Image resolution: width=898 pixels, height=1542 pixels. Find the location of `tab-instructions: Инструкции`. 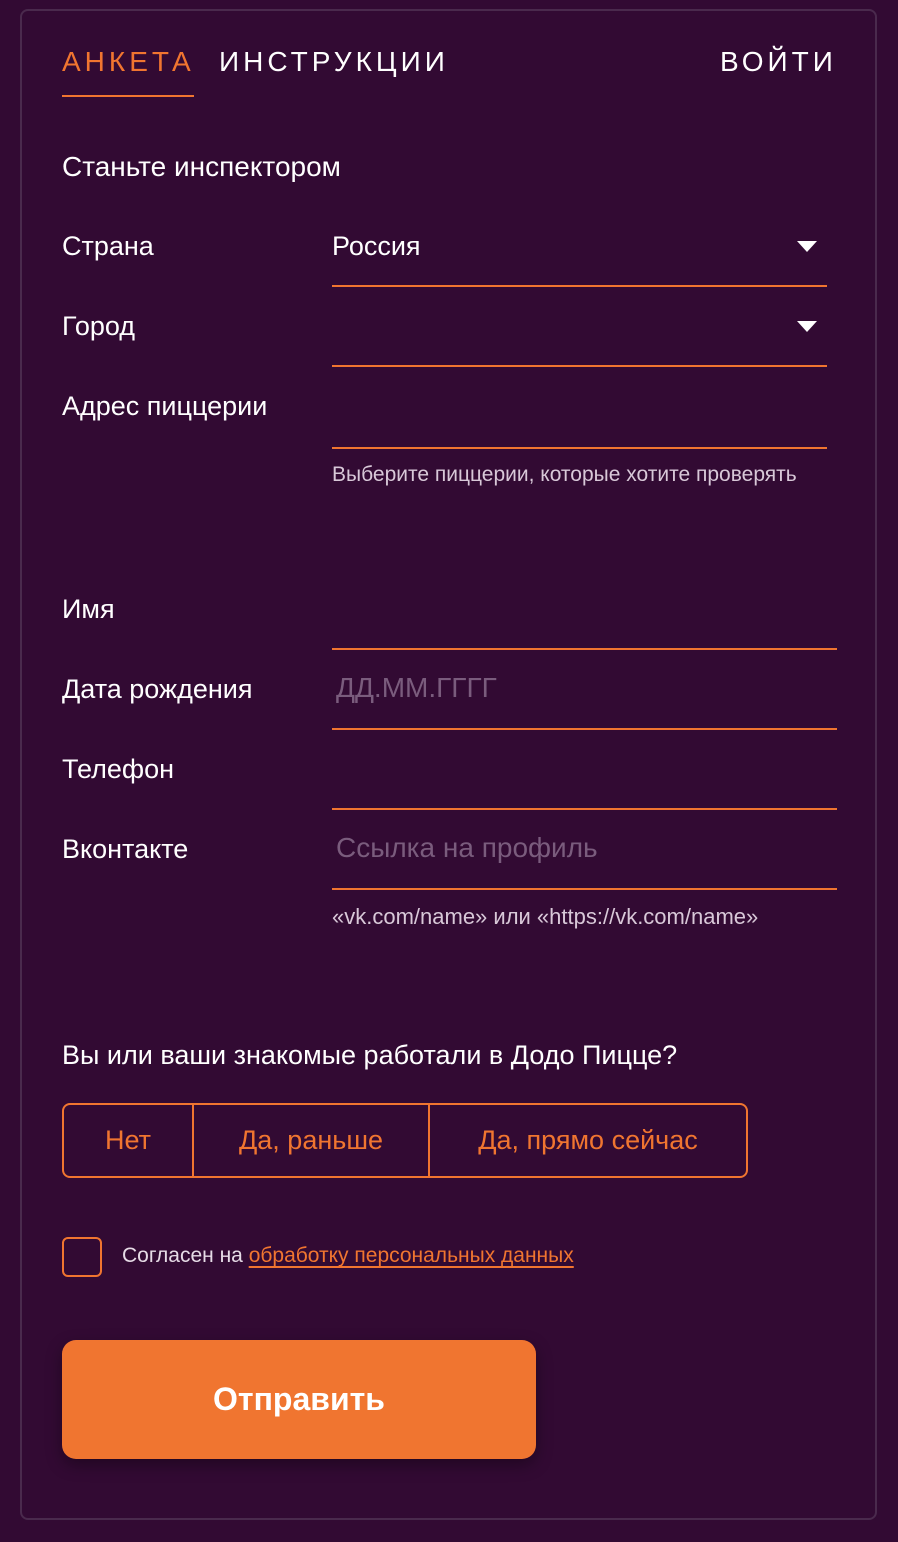

tab-instructions: Инструкции is located at coordinates (334, 62).